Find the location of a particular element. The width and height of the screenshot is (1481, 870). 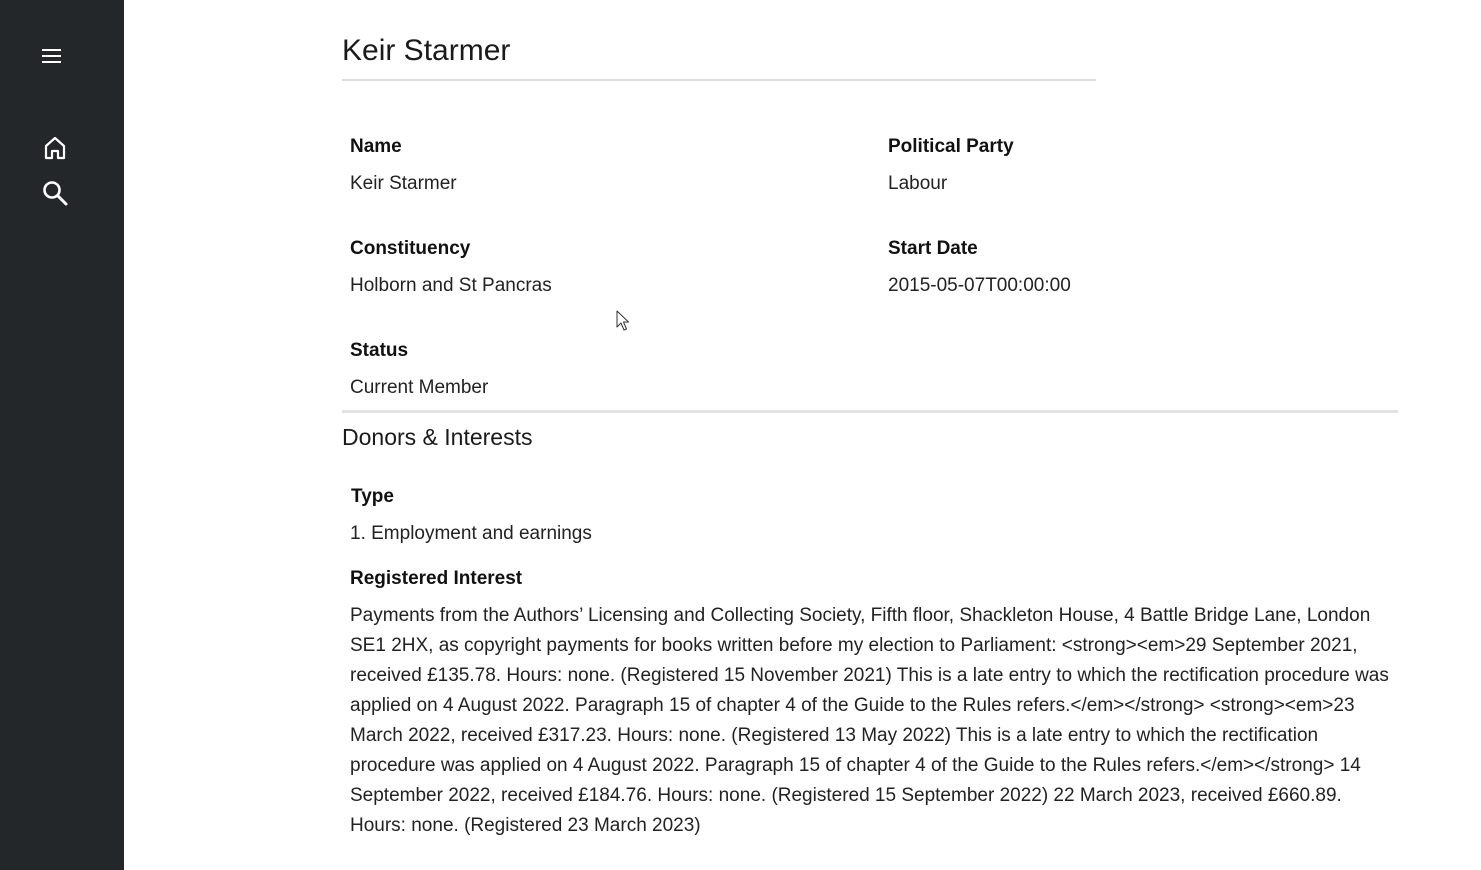

start-date-value: 2015-05-07T00:00:00 is located at coordinates (979, 285).